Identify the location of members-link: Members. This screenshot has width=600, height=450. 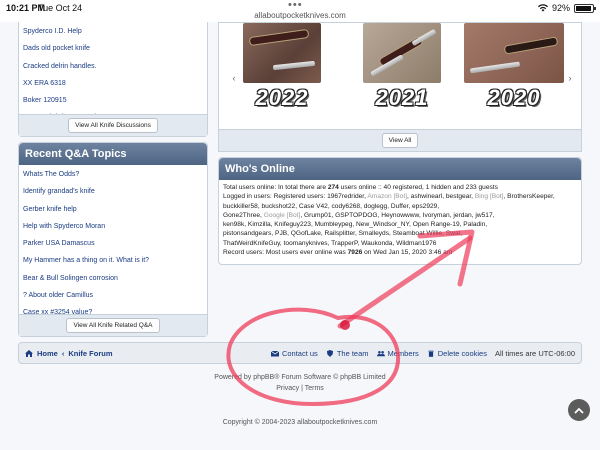
(397, 353).